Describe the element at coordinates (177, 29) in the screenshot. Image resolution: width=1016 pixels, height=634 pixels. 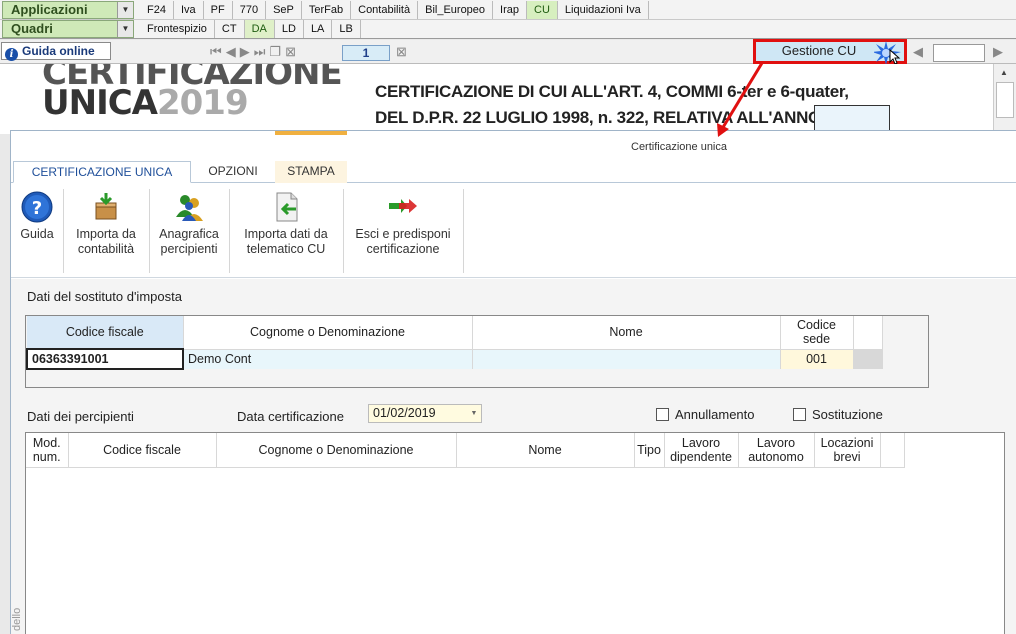
I see `quadro-tab-frontespizio: Frontespizio` at that location.